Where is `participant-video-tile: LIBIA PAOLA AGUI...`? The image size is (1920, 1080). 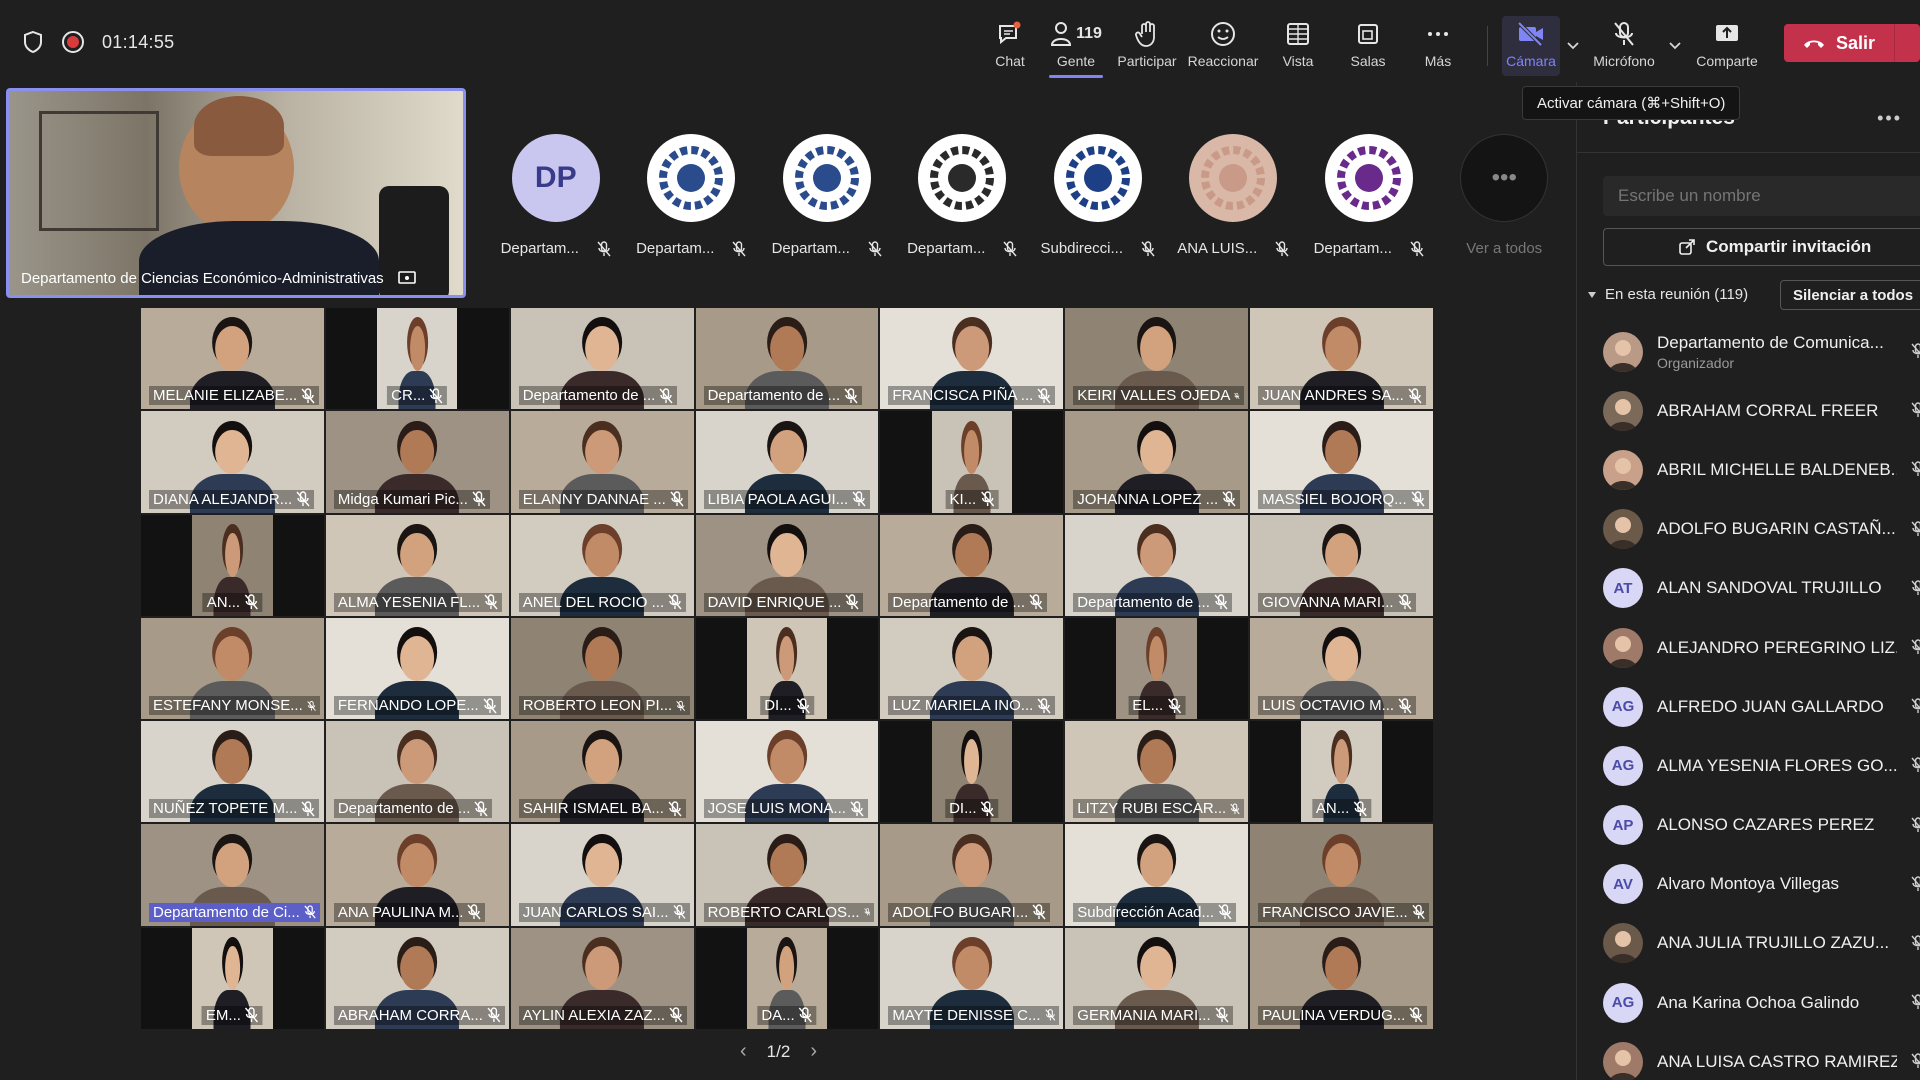 participant-video-tile: LIBIA PAOLA AGUI... is located at coordinates (787, 462).